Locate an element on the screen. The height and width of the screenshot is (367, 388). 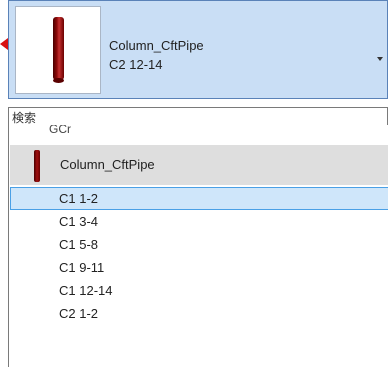
type-preview-thumbnail is located at coordinates (58, 50).